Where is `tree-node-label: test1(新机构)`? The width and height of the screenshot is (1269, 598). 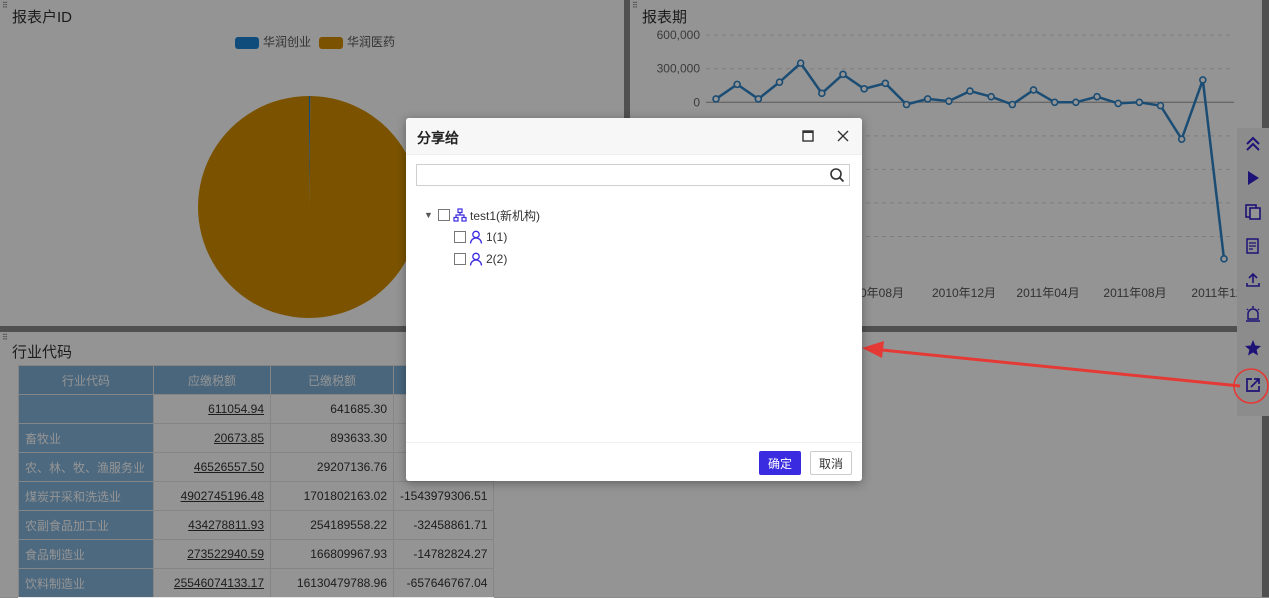 tree-node-label: test1(新机构) is located at coordinates (505, 215).